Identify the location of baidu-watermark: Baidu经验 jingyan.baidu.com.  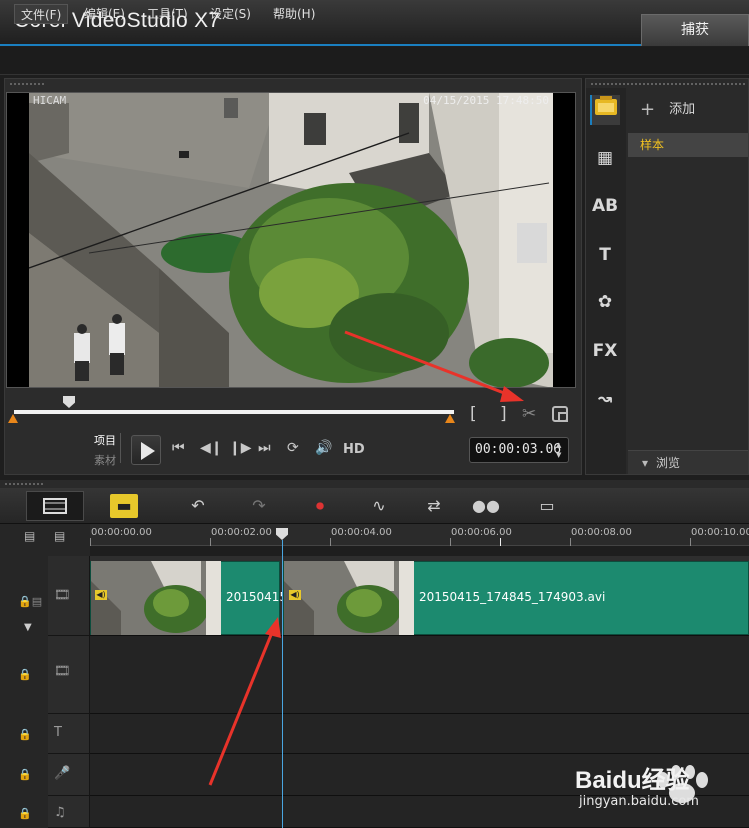
(660, 783).